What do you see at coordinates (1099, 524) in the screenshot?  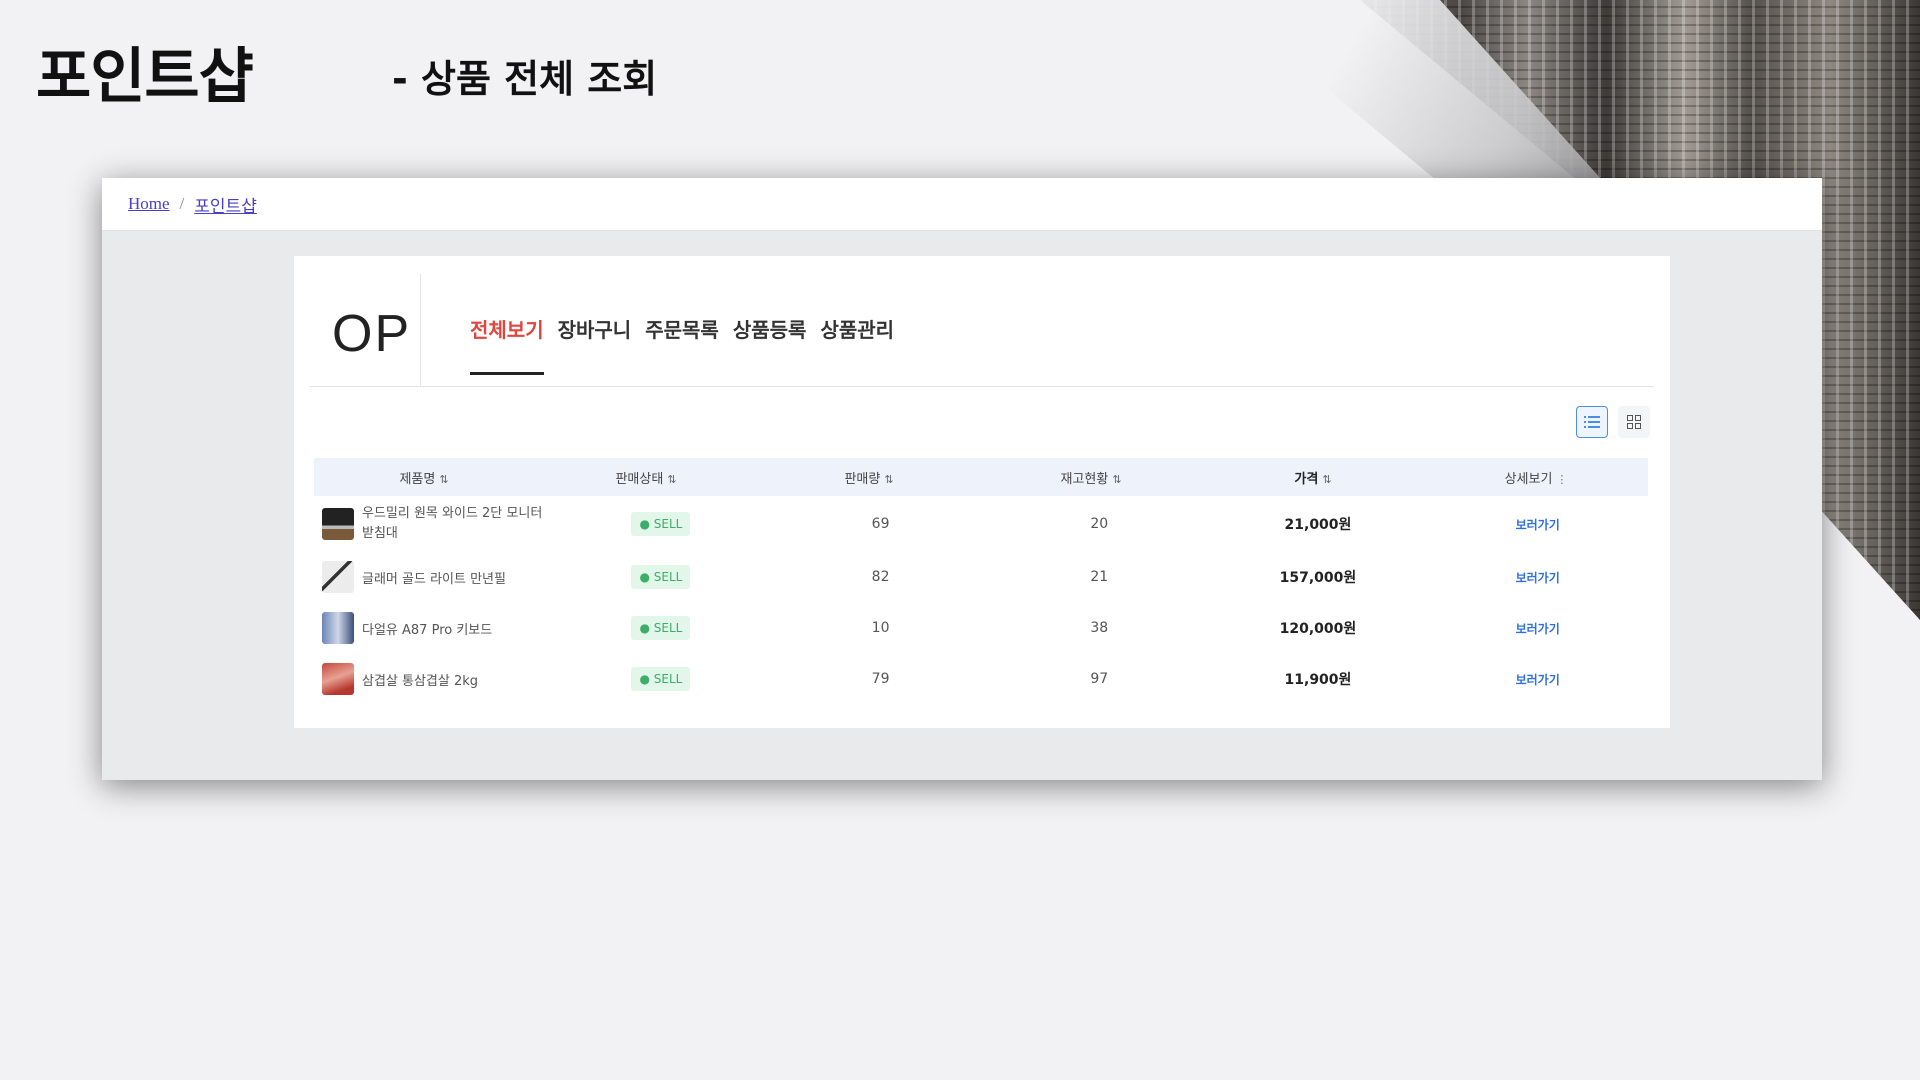 I see `stock-cell: 20` at bounding box center [1099, 524].